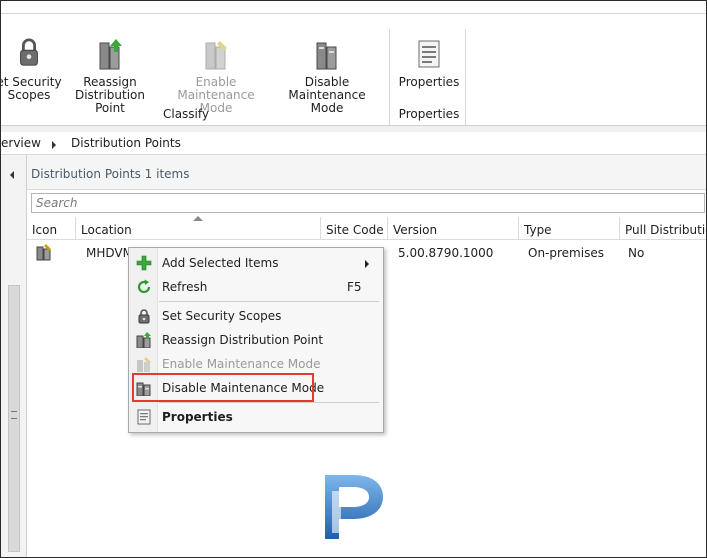 The height and width of the screenshot is (558, 707). What do you see at coordinates (446, 253) in the screenshot?
I see `row-version: 5.00.8790.1000` at bounding box center [446, 253].